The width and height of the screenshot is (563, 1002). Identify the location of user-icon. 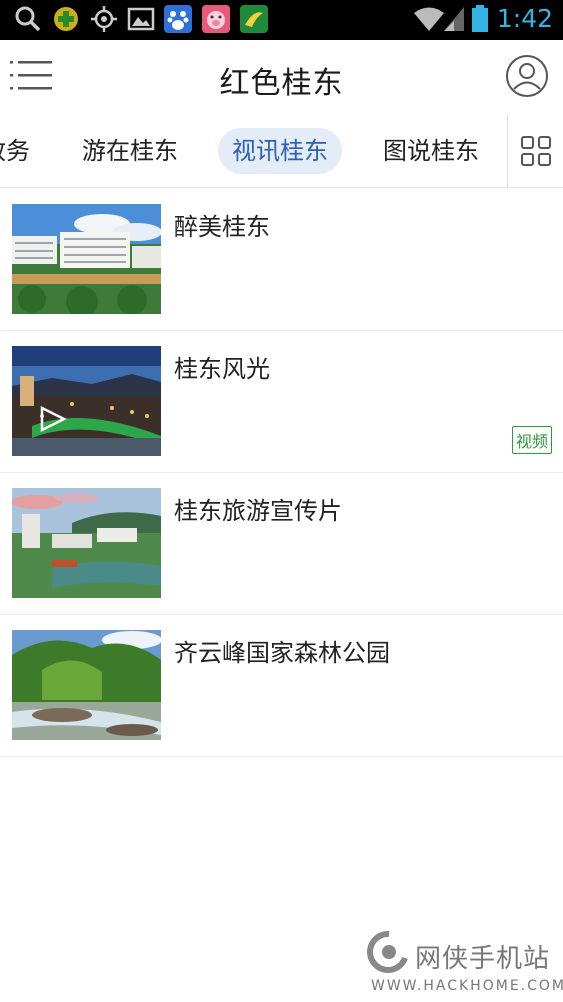
(527, 76).